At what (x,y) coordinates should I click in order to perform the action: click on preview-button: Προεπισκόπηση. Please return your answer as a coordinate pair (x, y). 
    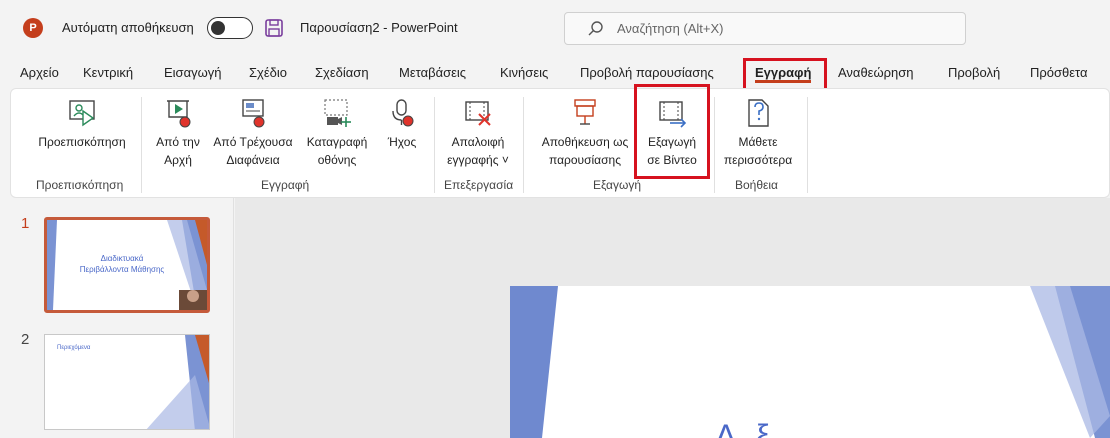
    Looking at the image, I should click on (82, 124).